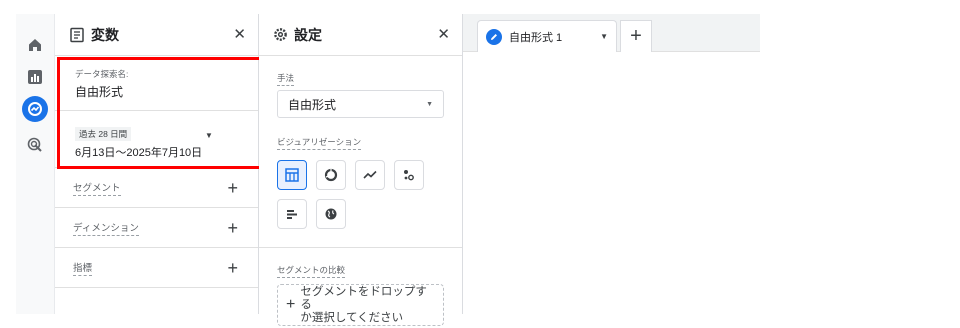 This screenshot has height=328, width=960. I want to click on viz-table-button, so click(292, 175).